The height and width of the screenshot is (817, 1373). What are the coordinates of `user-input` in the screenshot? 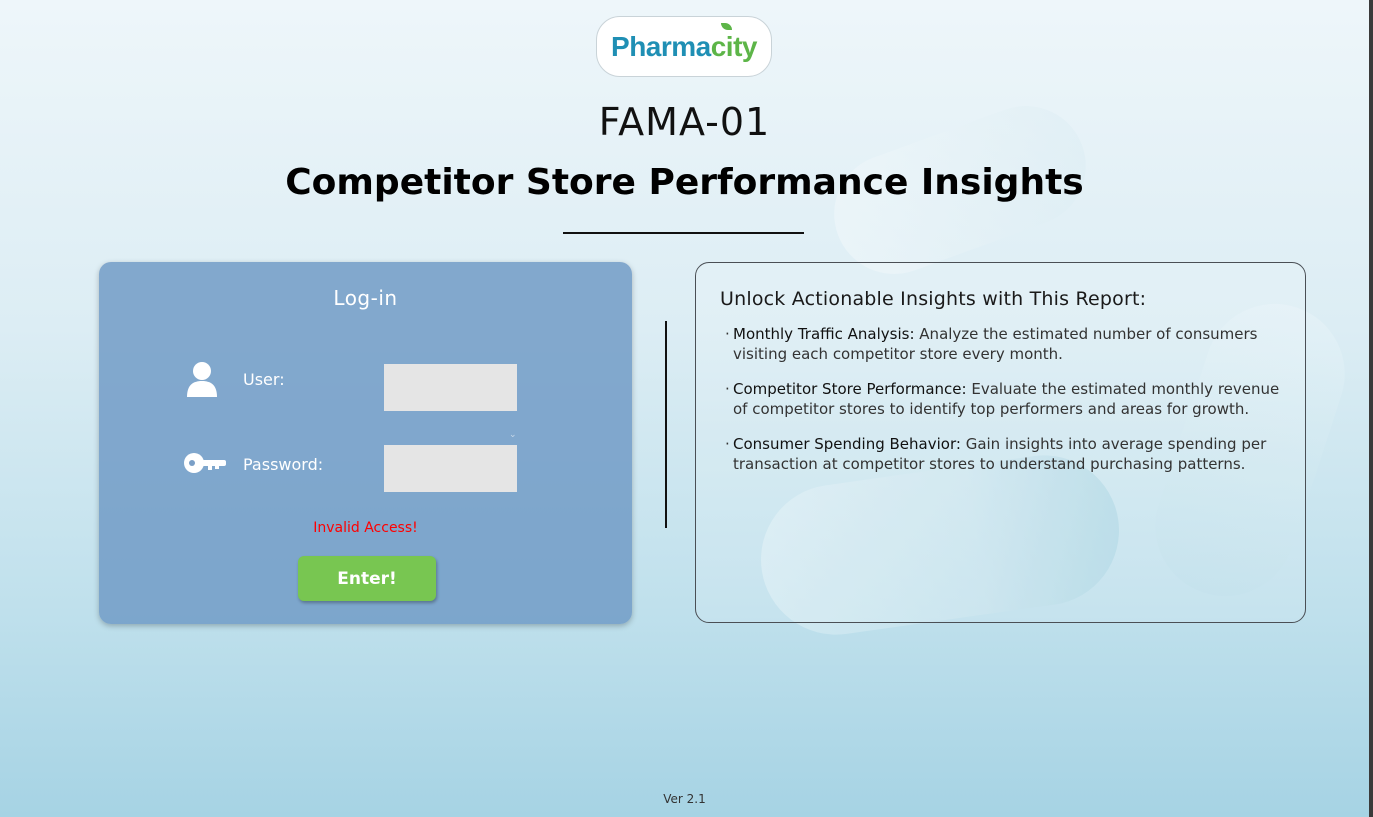 It's located at (450, 387).